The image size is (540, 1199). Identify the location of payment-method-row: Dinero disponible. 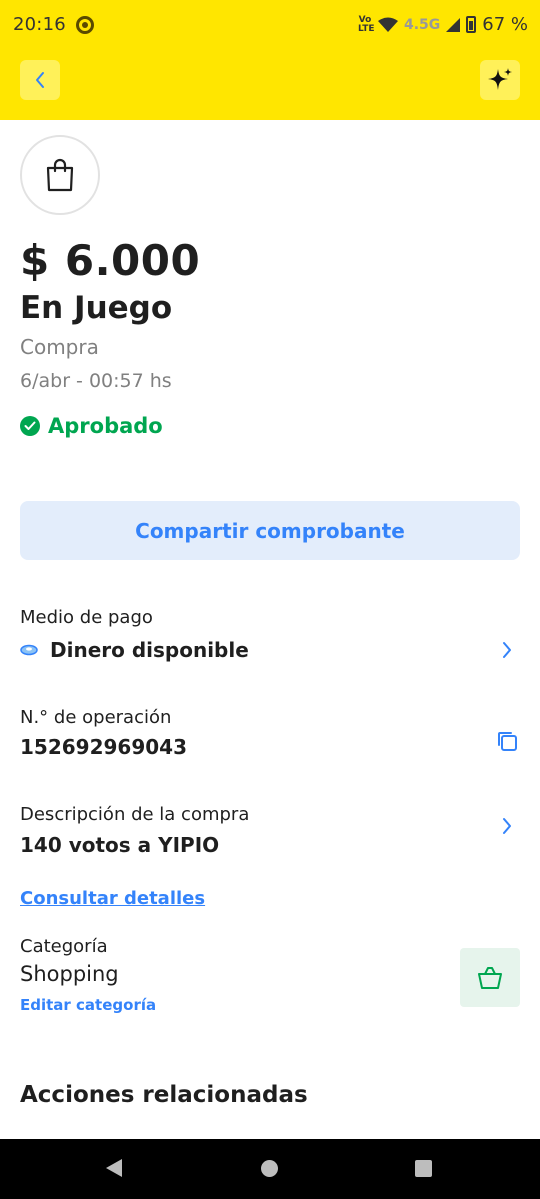
(134, 650).